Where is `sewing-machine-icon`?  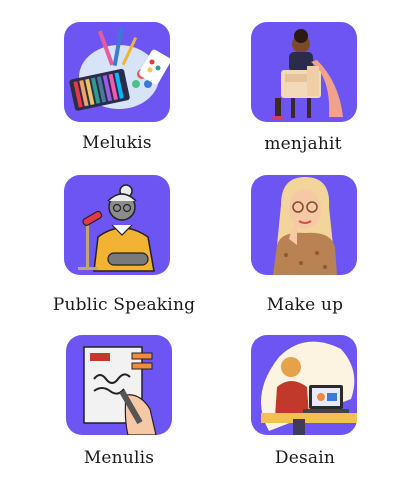
sewing-machine-icon is located at coordinates (304, 72).